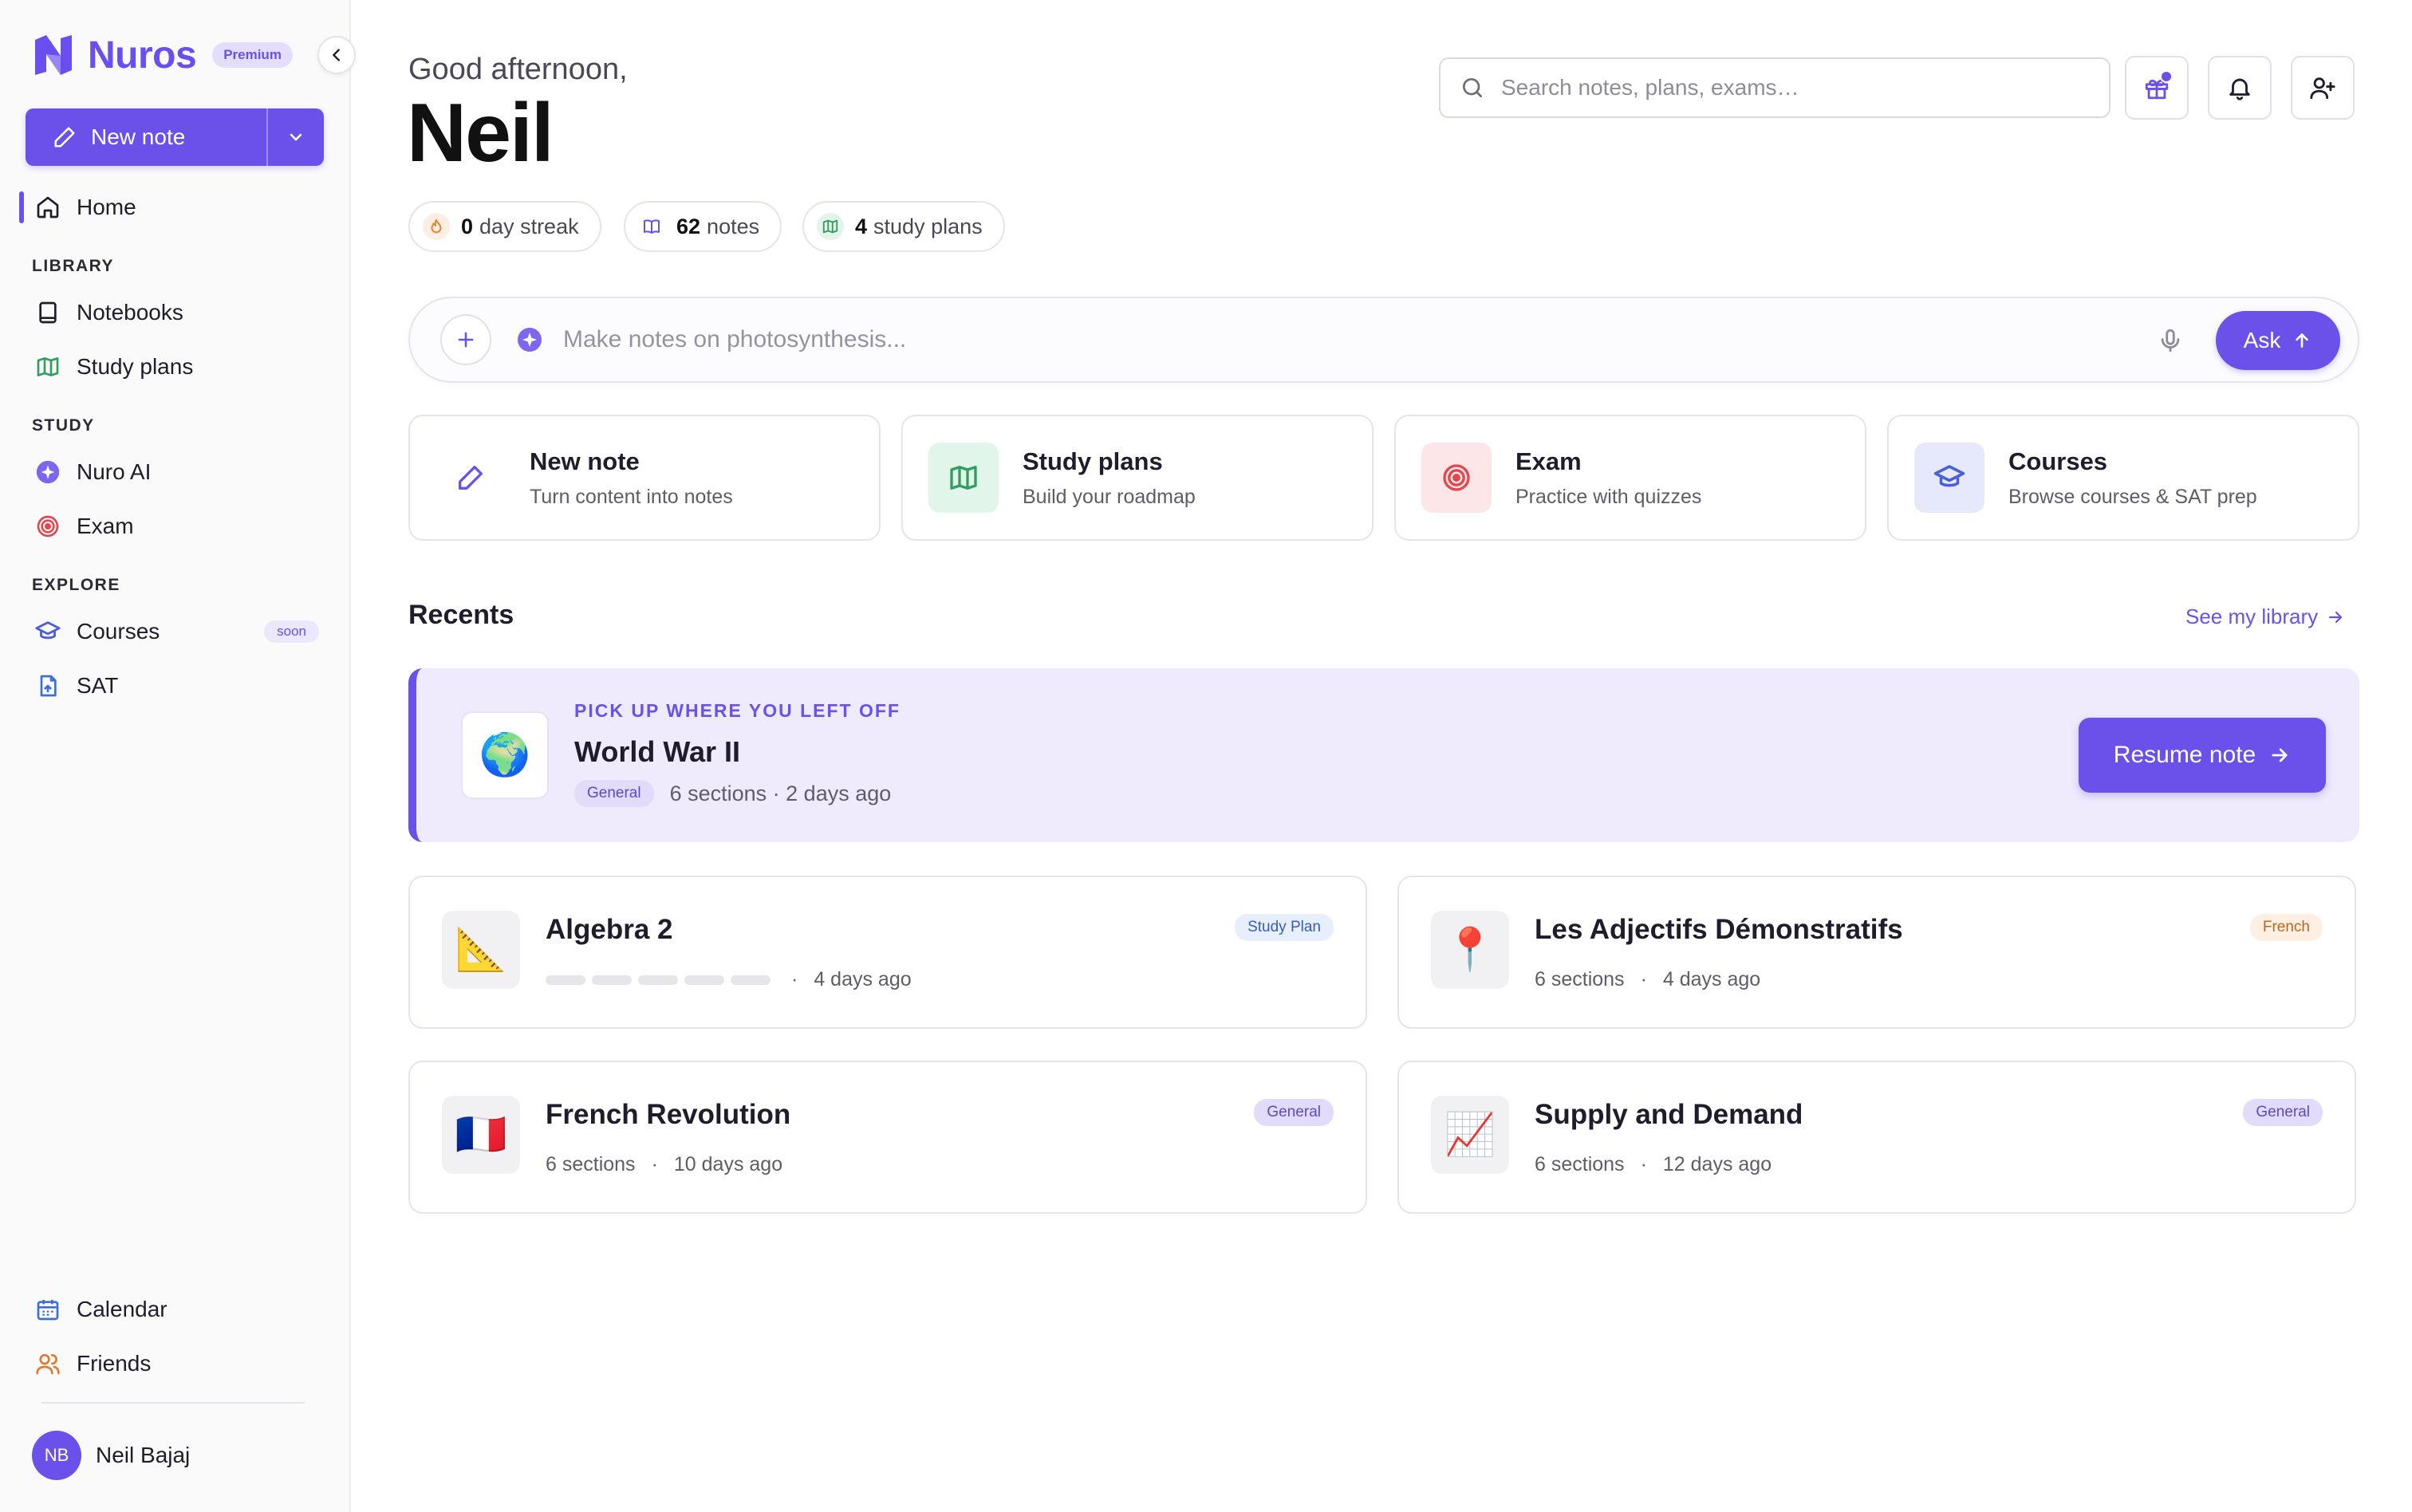 Image resolution: width=2412 pixels, height=1512 pixels. Describe the element at coordinates (1654, 1164) in the screenshot. I see `note-meta: 6 sections · 12 days ago` at that location.